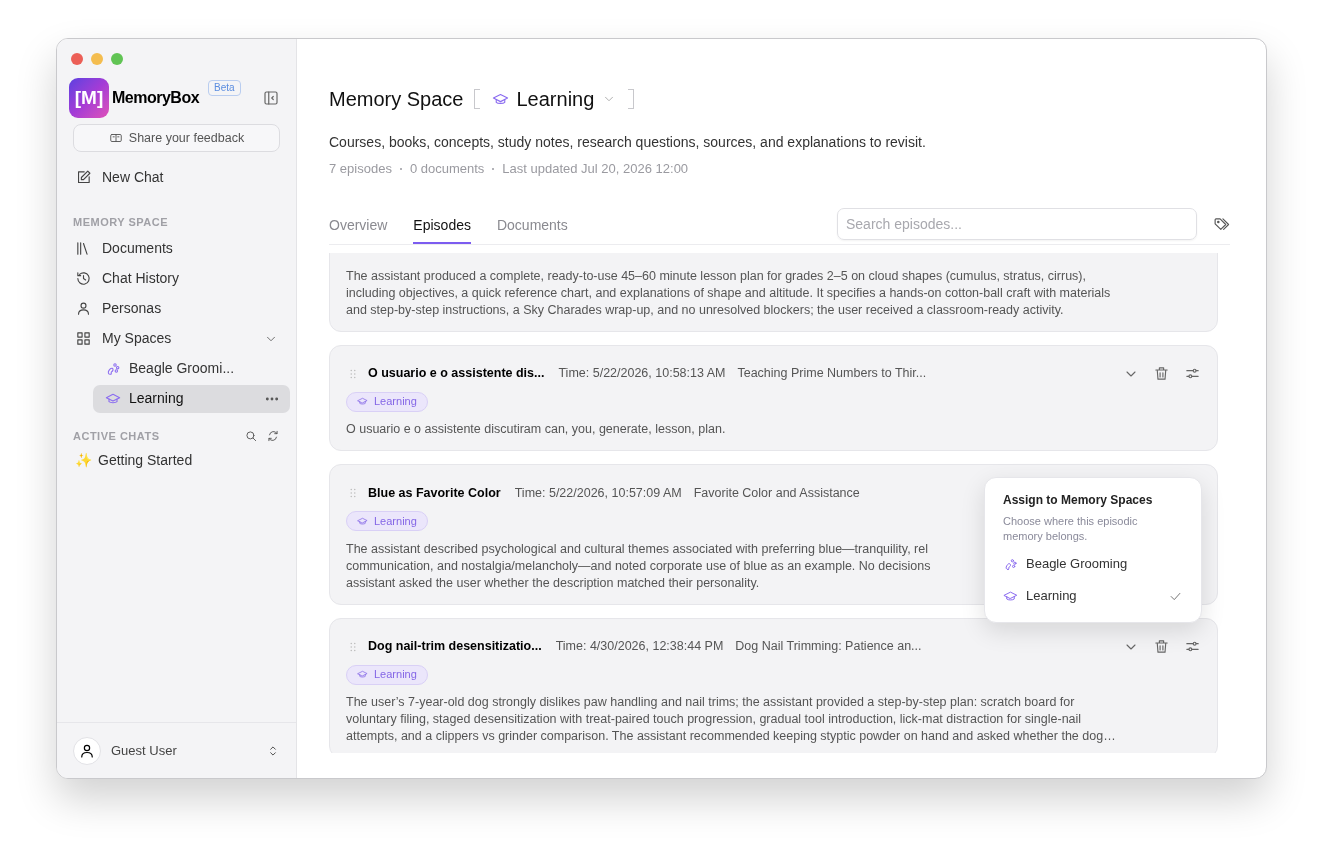 This screenshot has width=1323, height=854. Describe the element at coordinates (251, 435) in the screenshot. I see `search-icon` at that location.